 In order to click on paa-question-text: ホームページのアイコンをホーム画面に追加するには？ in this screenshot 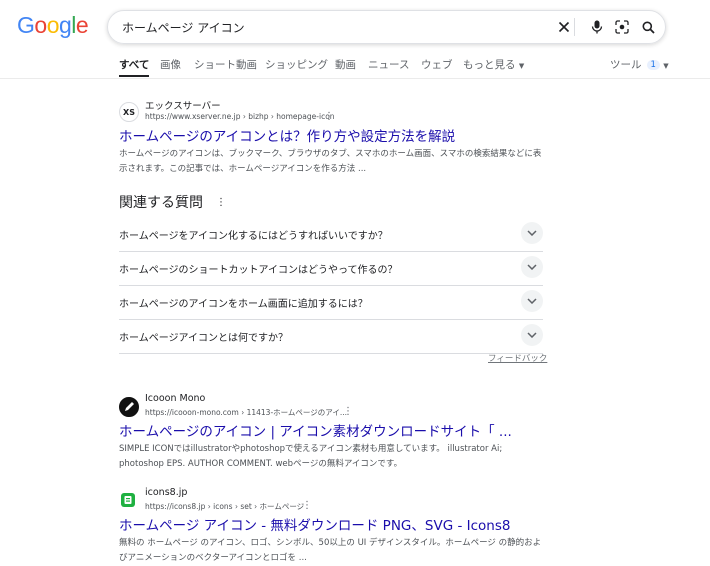, I will do `click(243, 304)`.